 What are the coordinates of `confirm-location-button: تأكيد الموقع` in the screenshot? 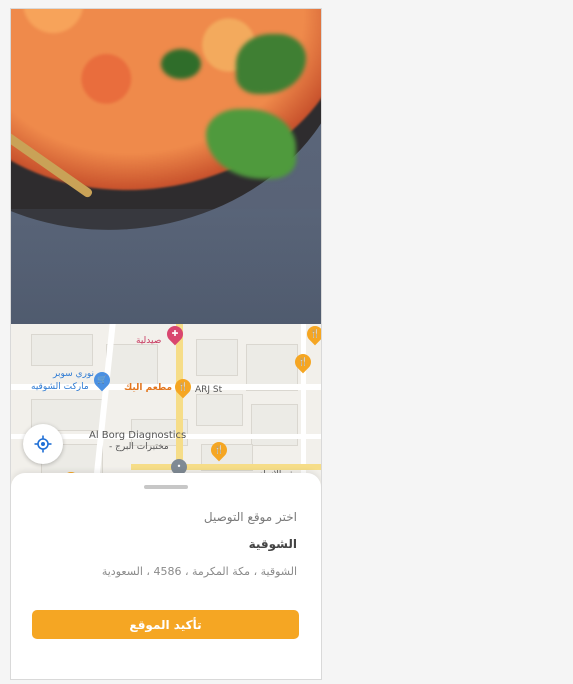 It's located at (165, 624).